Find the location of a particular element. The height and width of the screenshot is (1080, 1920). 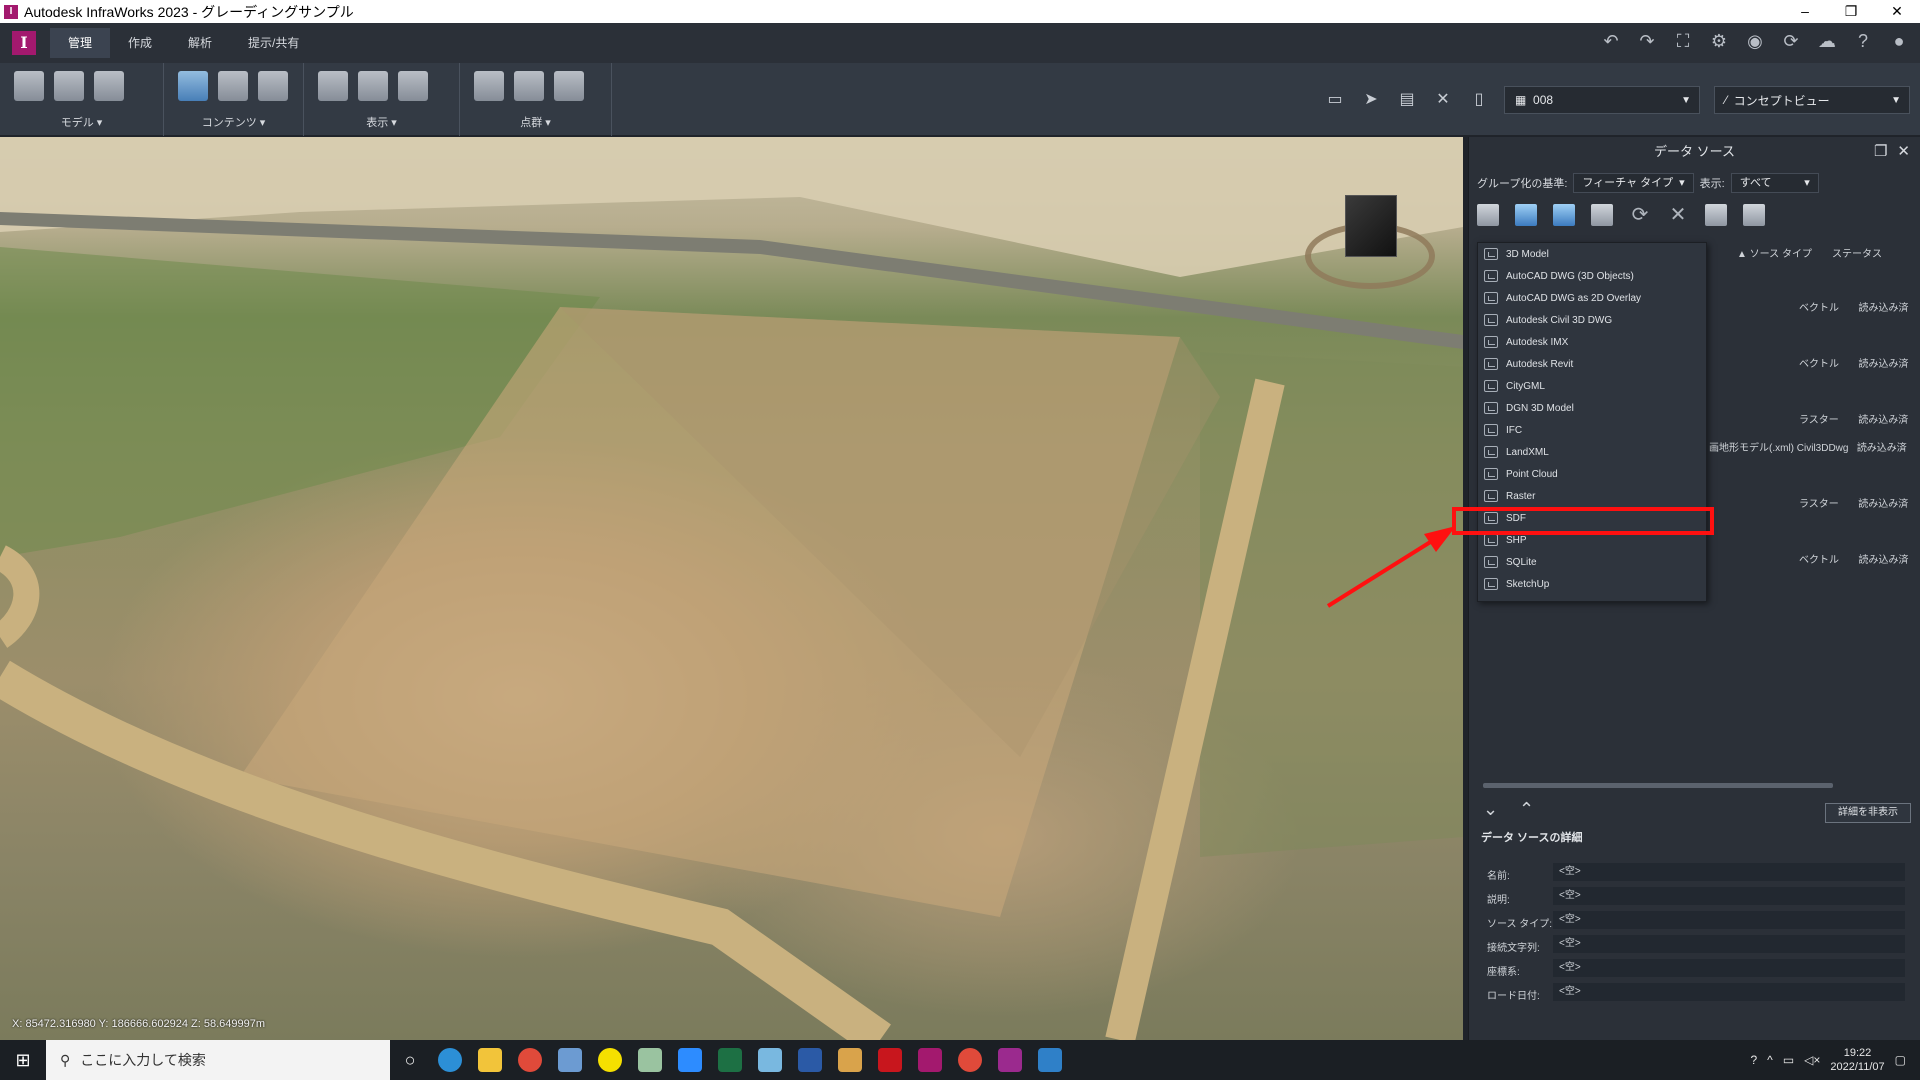

model-builder-icon is located at coordinates (1564, 215).